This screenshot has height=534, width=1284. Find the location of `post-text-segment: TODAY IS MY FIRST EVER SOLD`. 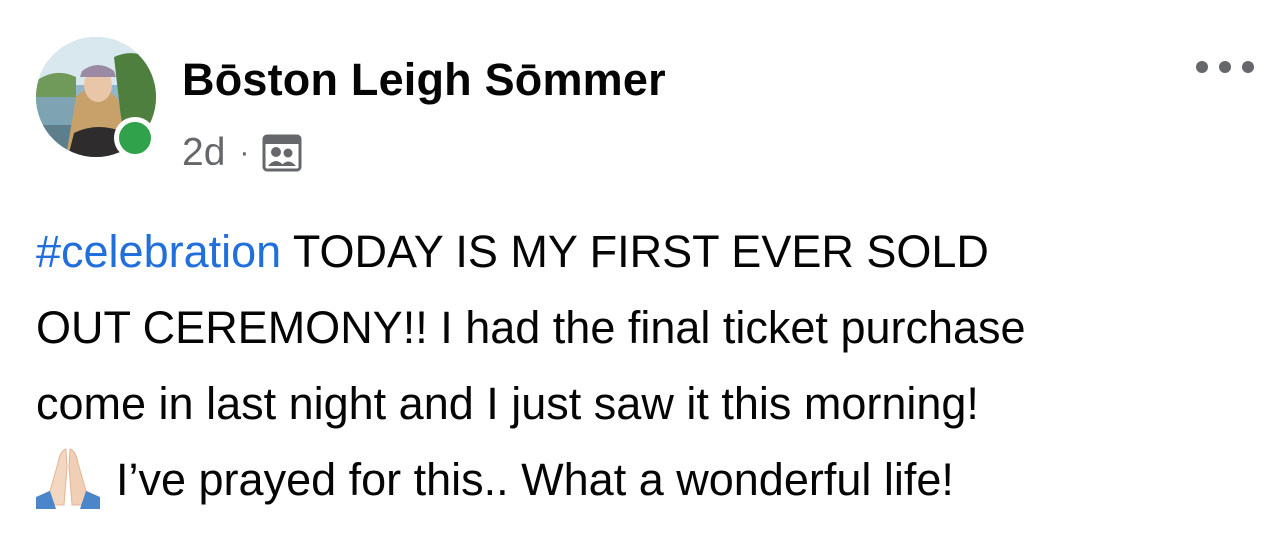

post-text-segment: TODAY IS MY FIRST EVER SOLD is located at coordinates (635, 251).